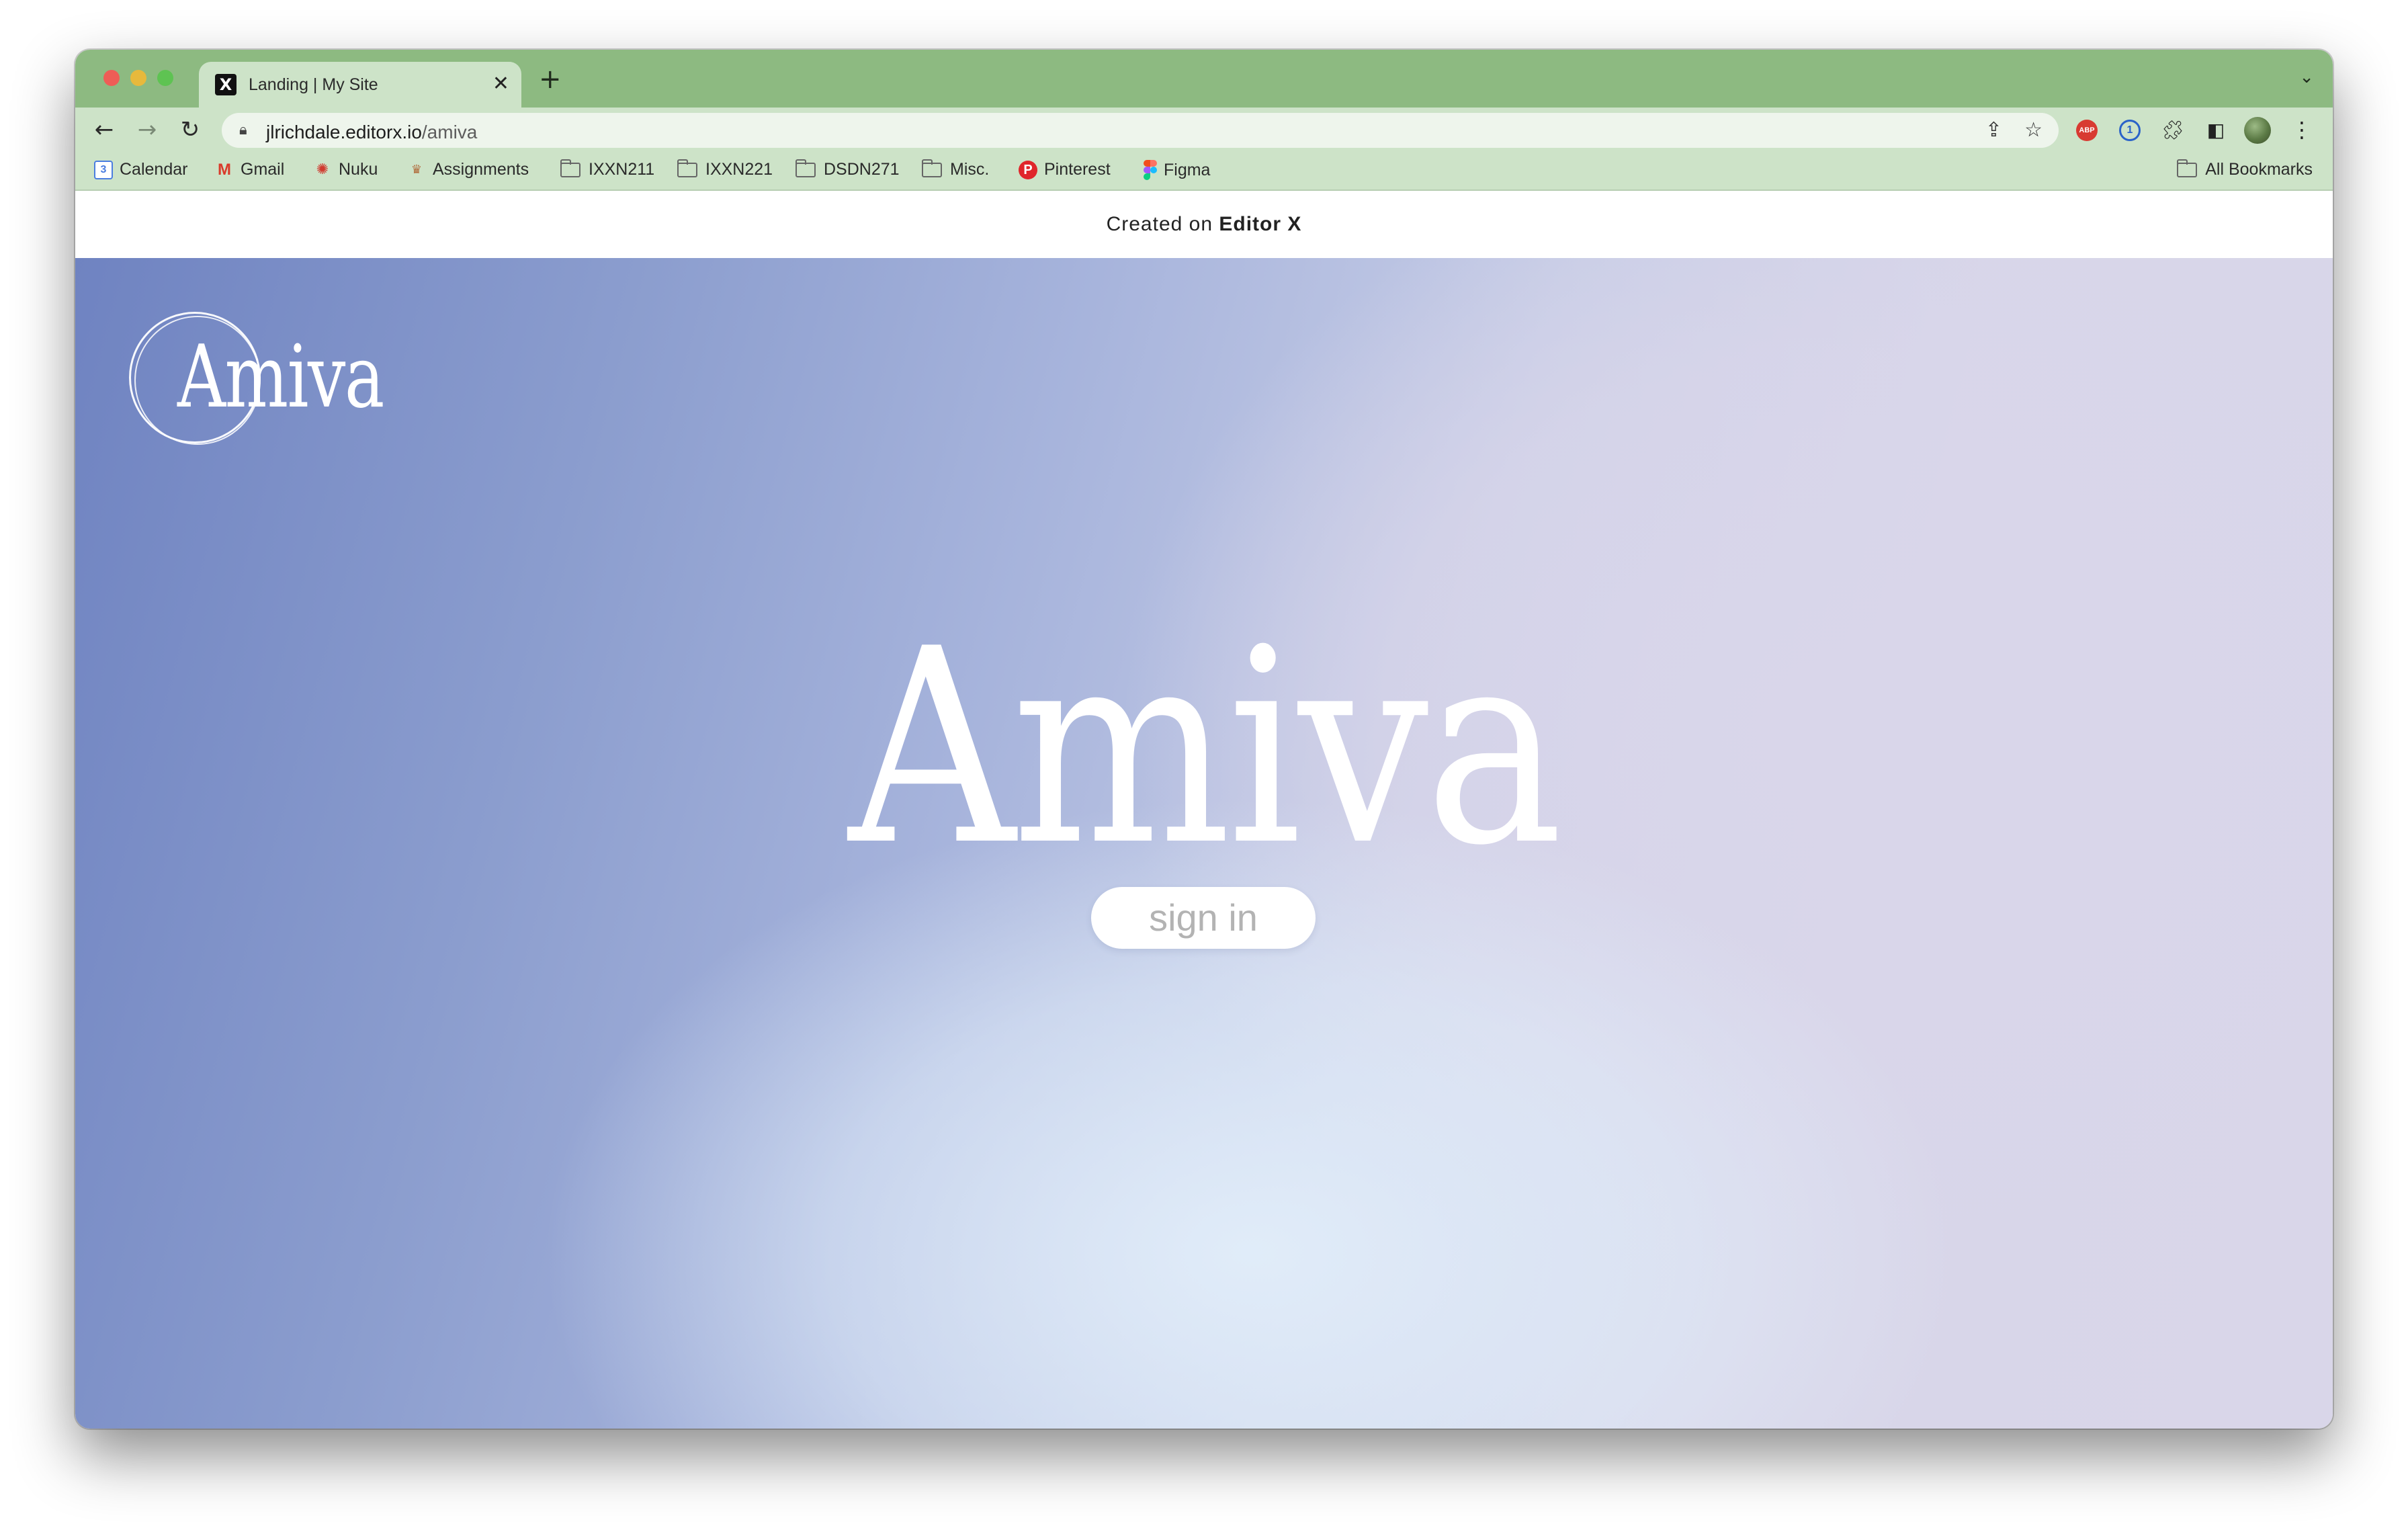  Describe the element at coordinates (1028, 170) in the screenshot. I see `pinterest-icon: P` at that location.